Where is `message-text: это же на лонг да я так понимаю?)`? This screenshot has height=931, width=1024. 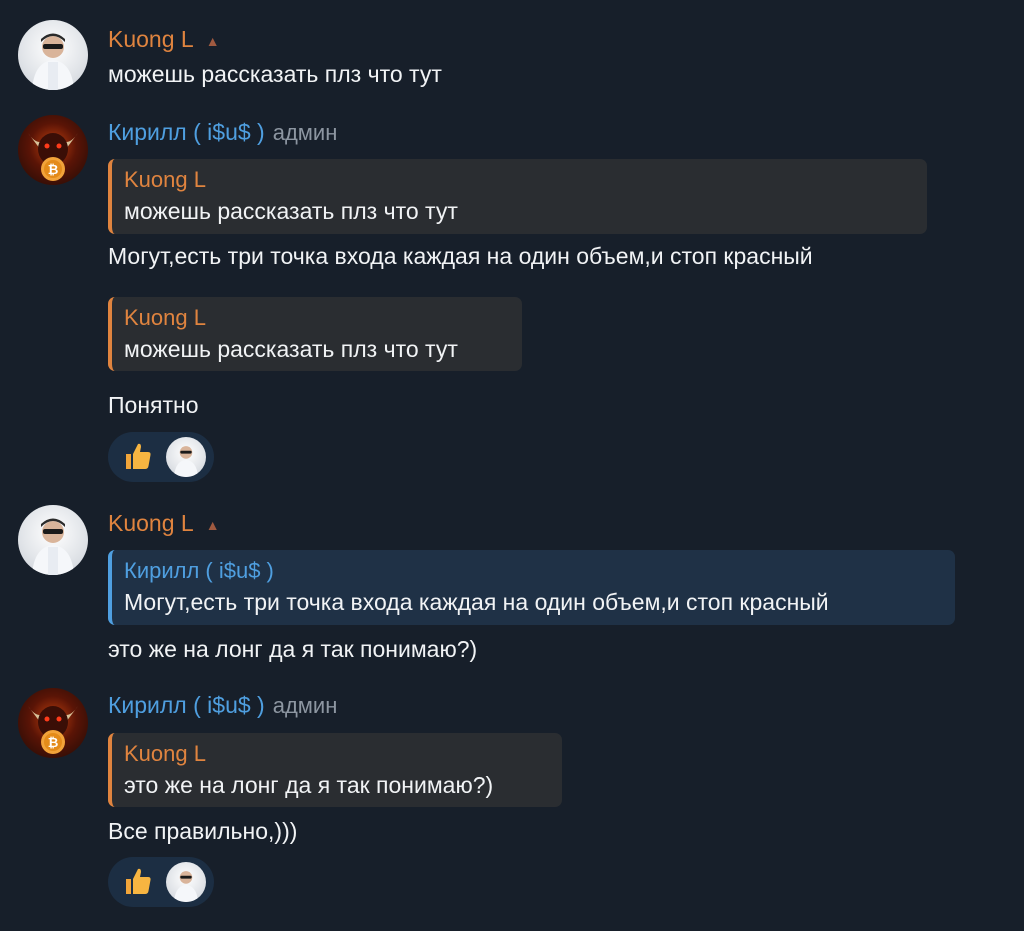
message-text: это же на лонг да я так понимаю?) is located at coordinates (293, 649).